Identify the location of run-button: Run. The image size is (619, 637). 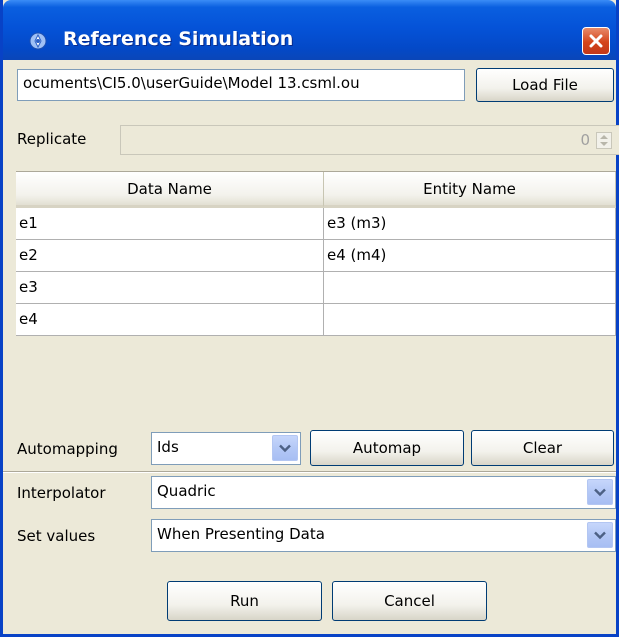
(244, 601).